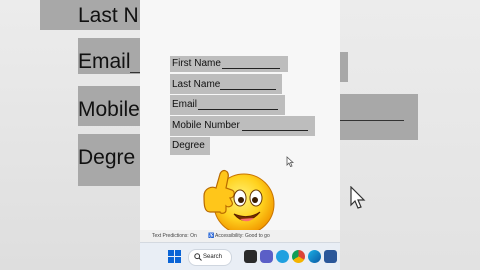  What do you see at coordinates (107, 157) in the screenshot?
I see `background-label: Degre` at bounding box center [107, 157].